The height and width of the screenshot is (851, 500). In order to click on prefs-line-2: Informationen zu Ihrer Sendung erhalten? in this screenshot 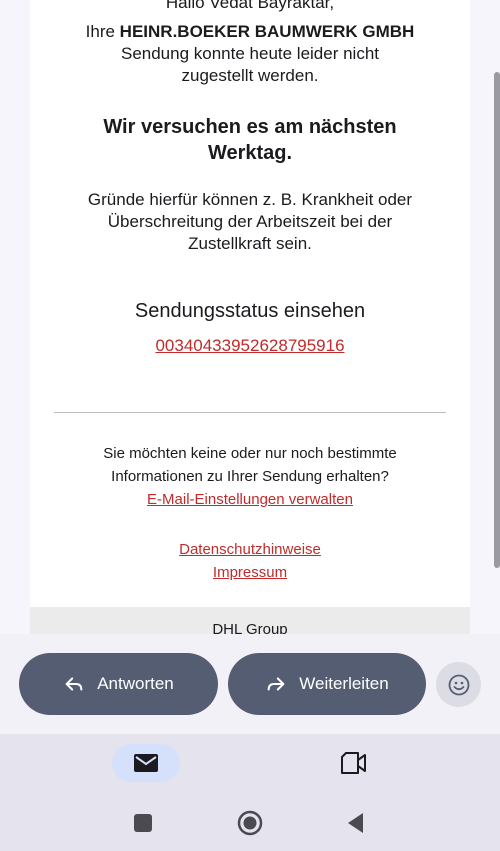, I will do `click(250, 476)`.